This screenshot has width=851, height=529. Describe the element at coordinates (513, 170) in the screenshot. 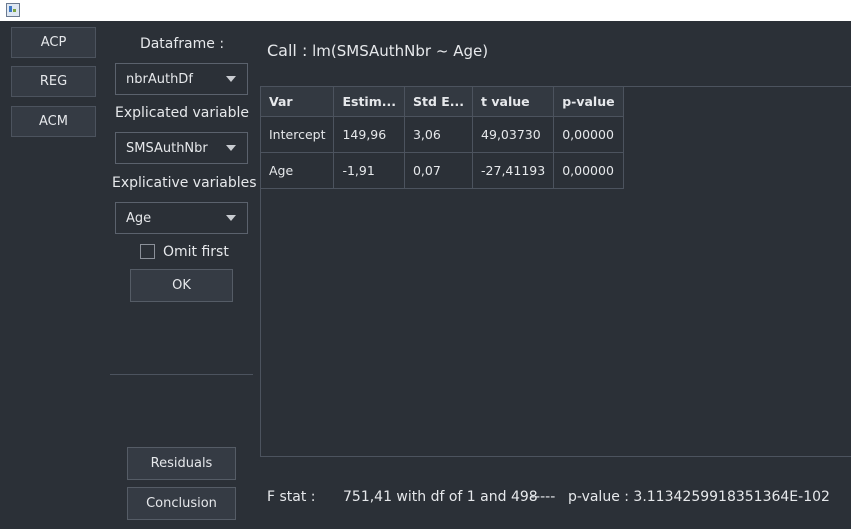

I see `table-cell: -27,41193` at that location.